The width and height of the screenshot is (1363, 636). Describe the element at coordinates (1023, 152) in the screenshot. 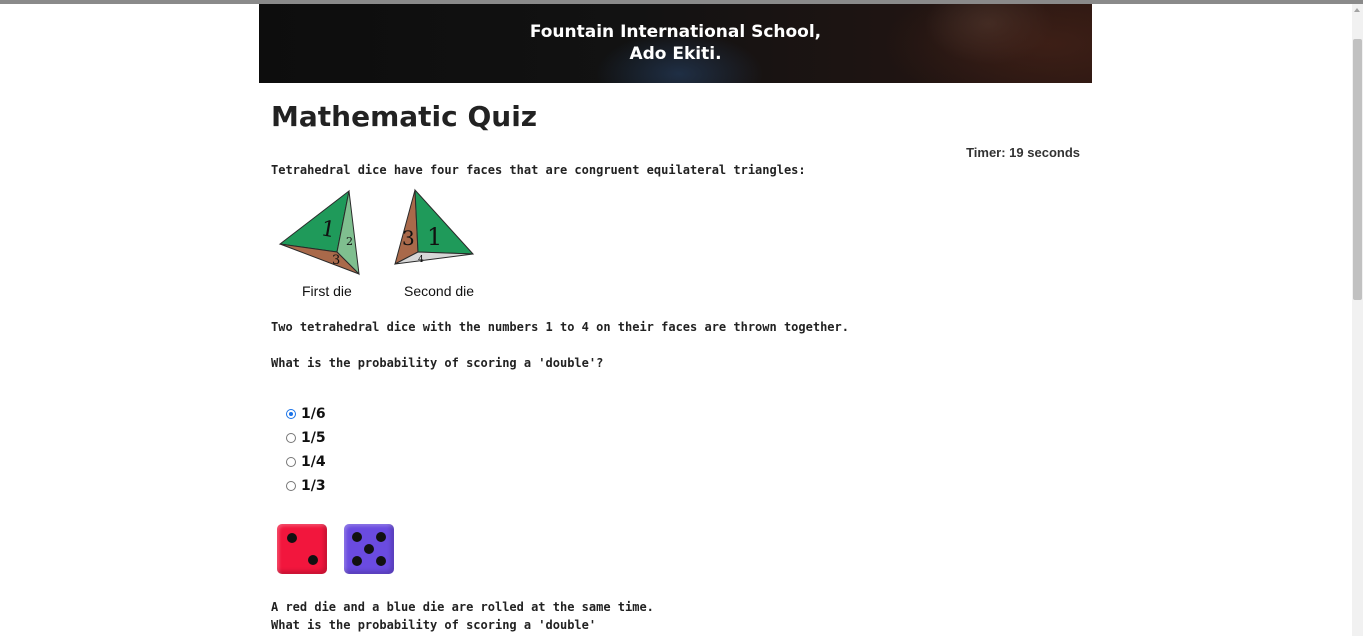

I see `quiz-timer: Timer: 19 seconds` at that location.